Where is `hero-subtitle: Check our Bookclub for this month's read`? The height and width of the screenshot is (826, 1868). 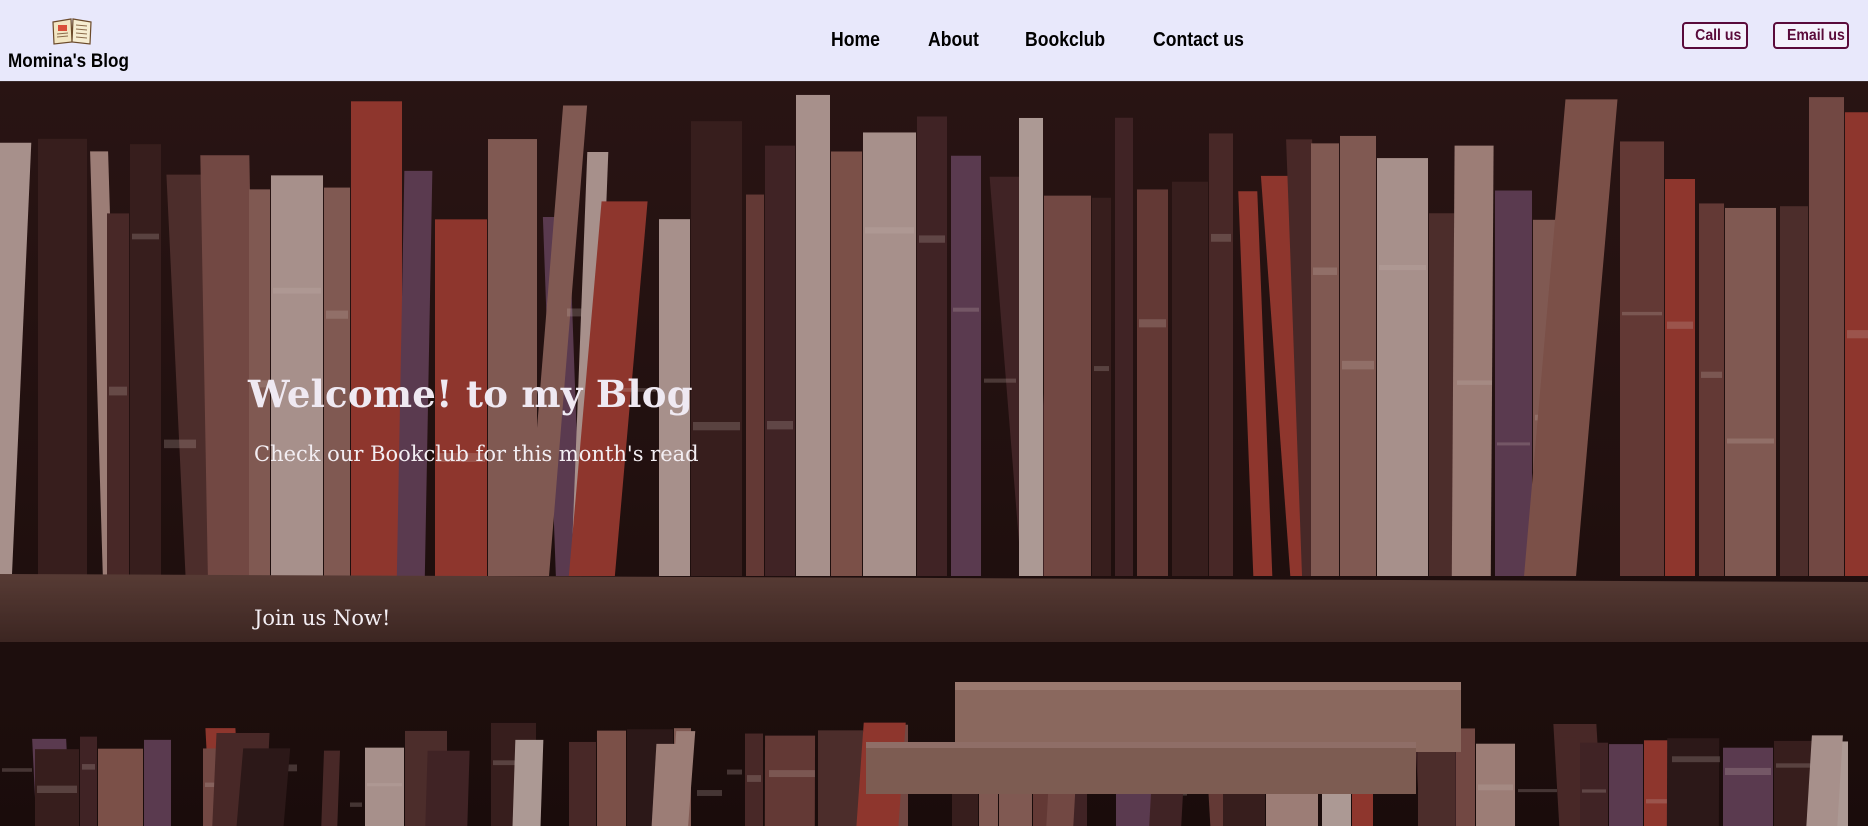 hero-subtitle: Check our Bookclub for this month's read is located at coordinates (476, 454).